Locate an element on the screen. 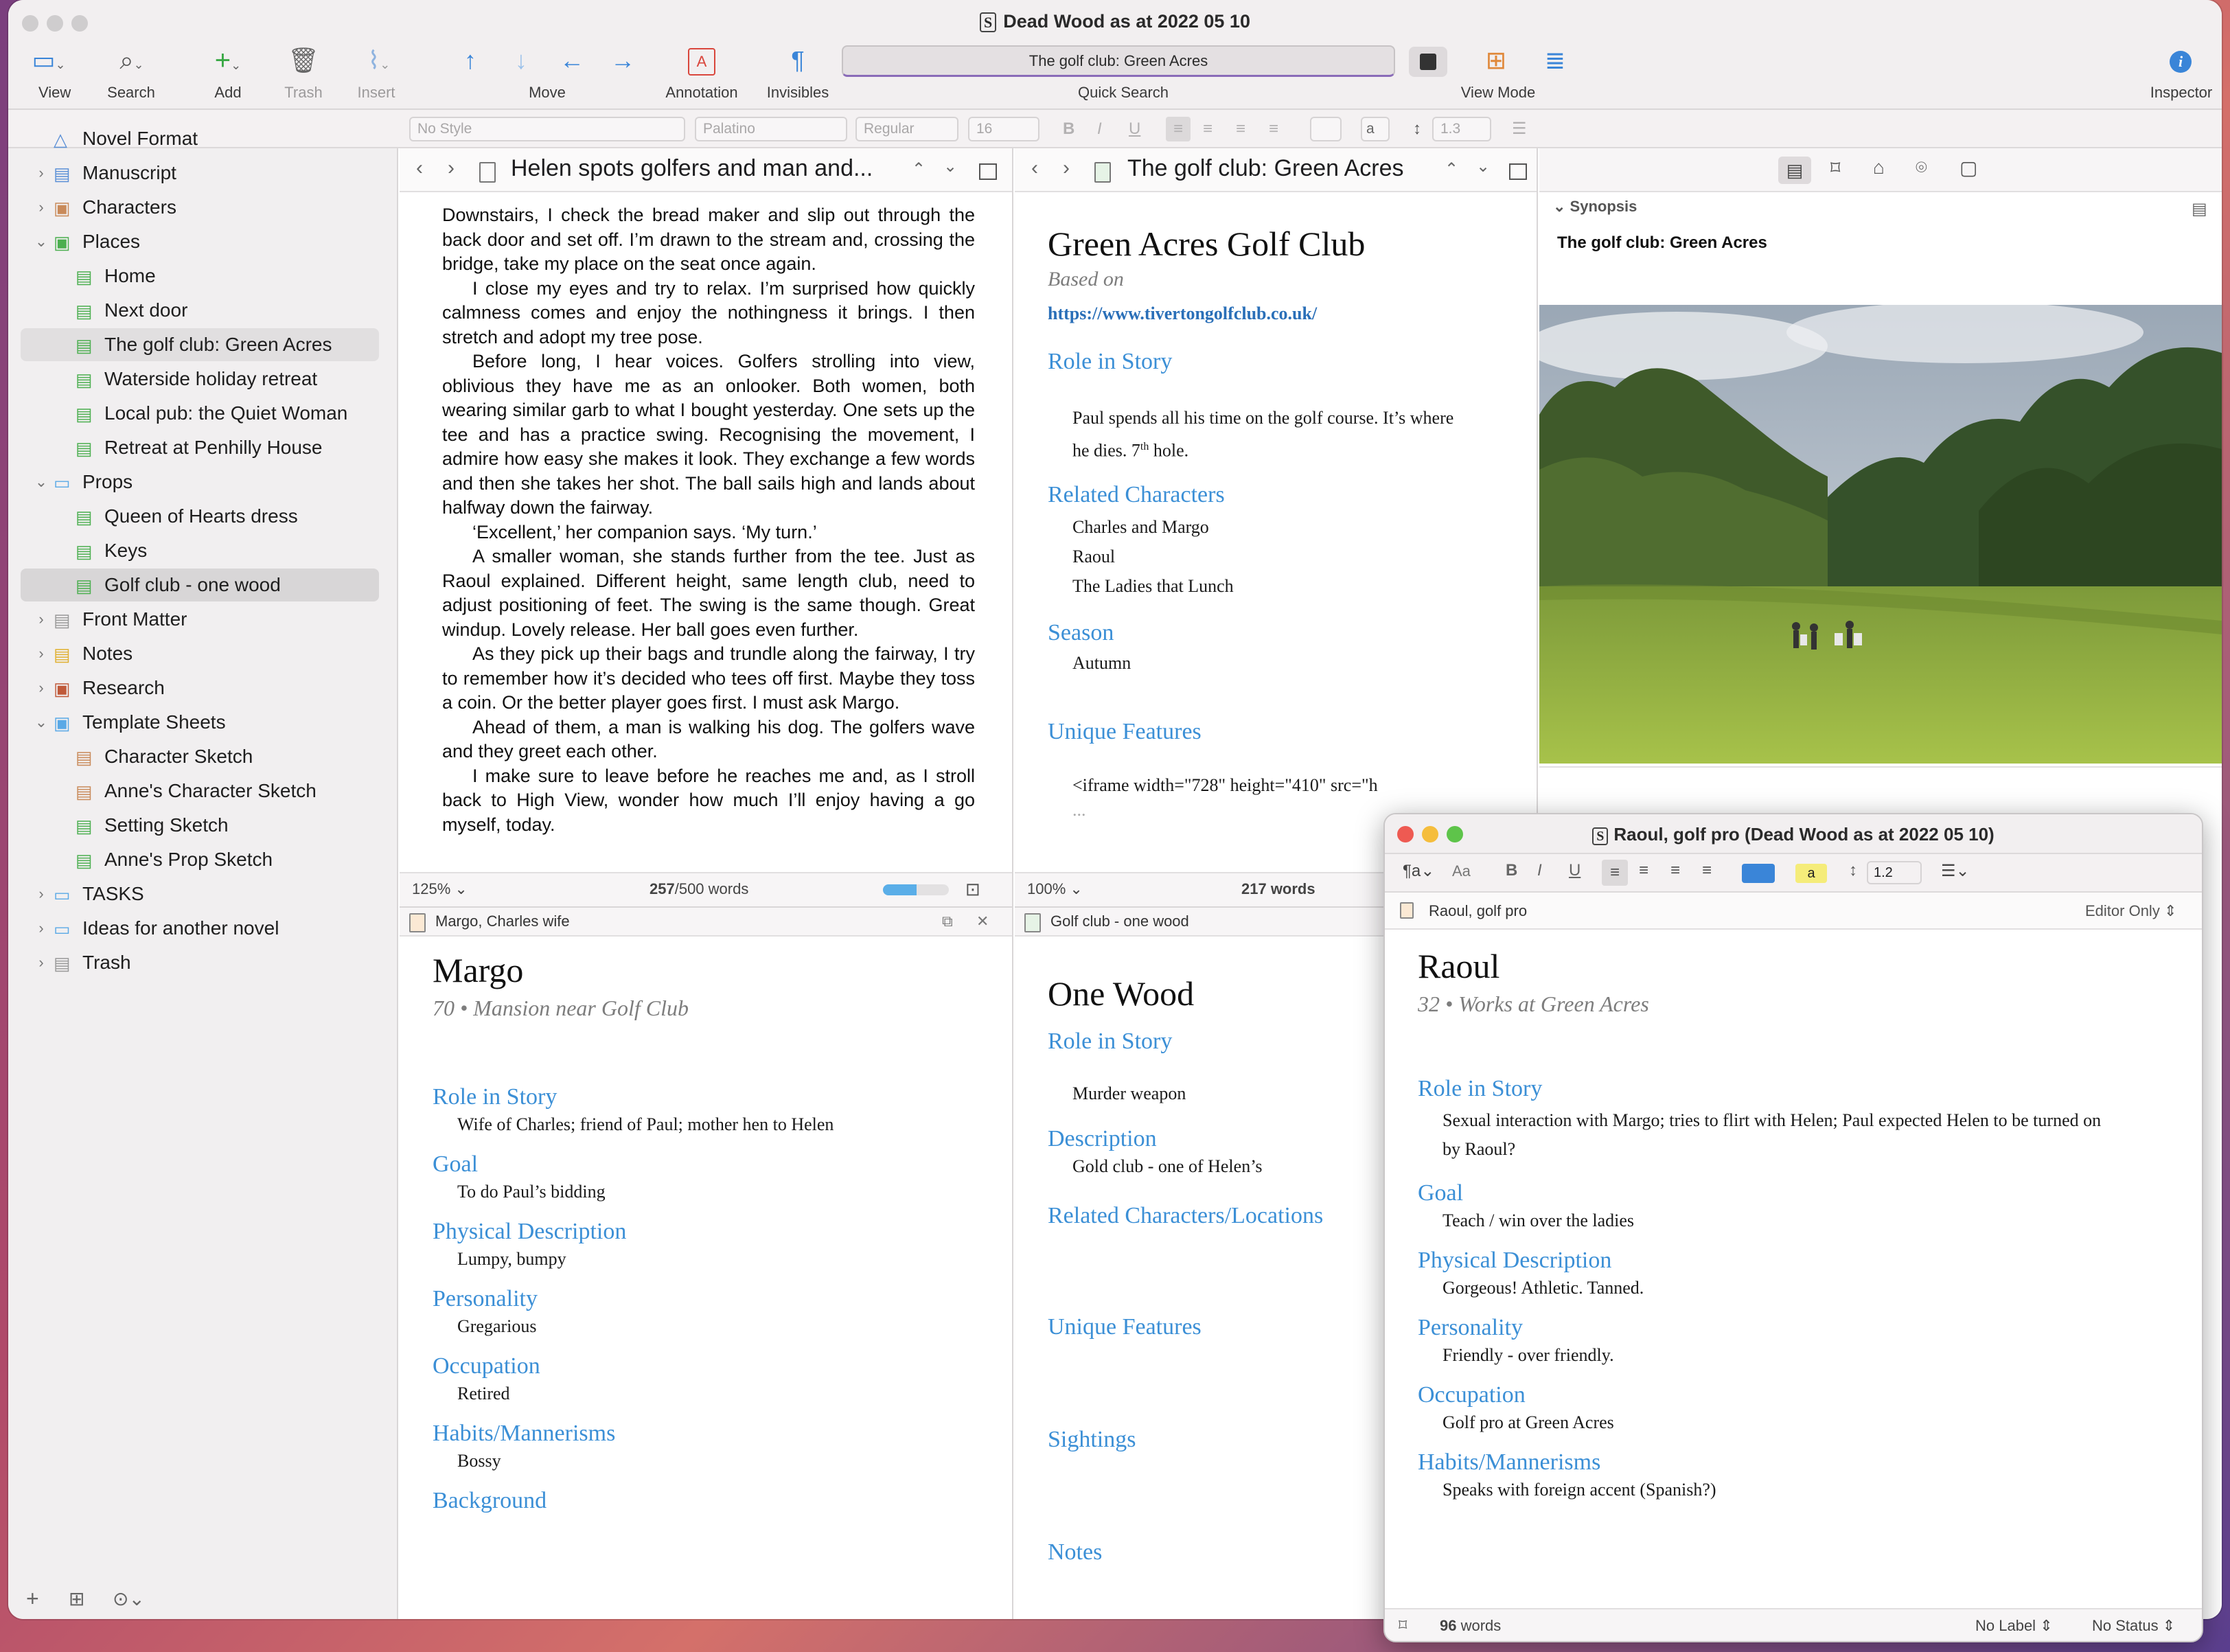 The width and height of the screenshot is (2230, 1652). binder-item: ⌄ ▭ Props is located at coordinates (193, 482).